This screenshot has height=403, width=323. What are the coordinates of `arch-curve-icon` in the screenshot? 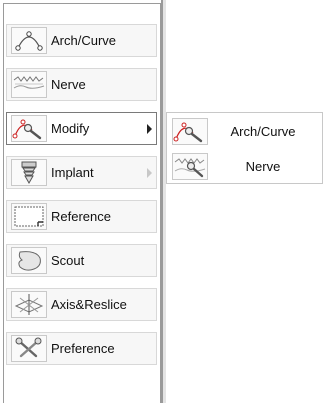 It's located at (29, 40).